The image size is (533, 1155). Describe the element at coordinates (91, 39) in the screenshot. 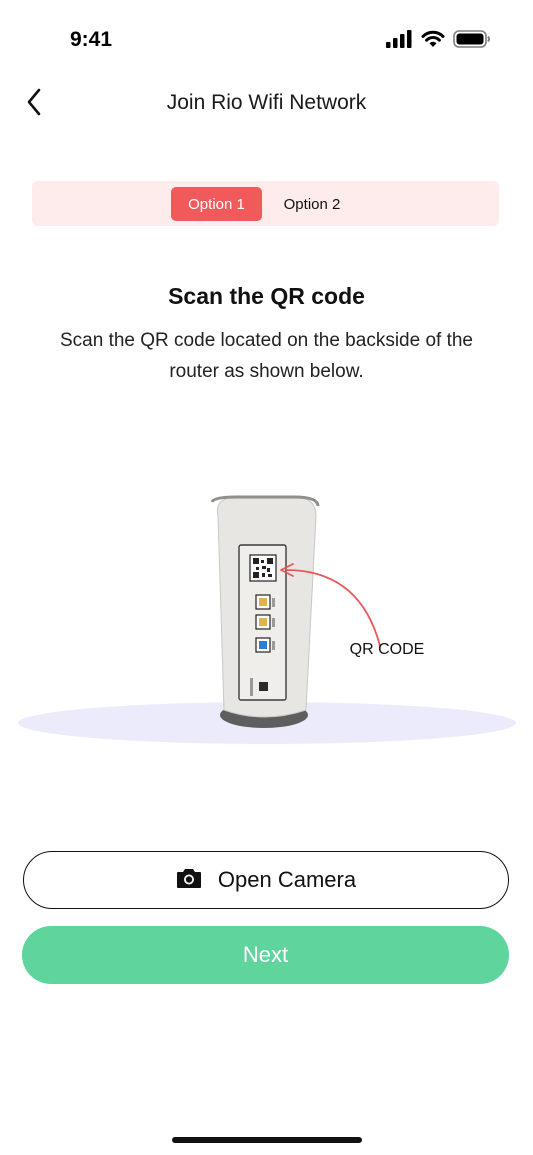

I see `status-time: 9:41` at that location.